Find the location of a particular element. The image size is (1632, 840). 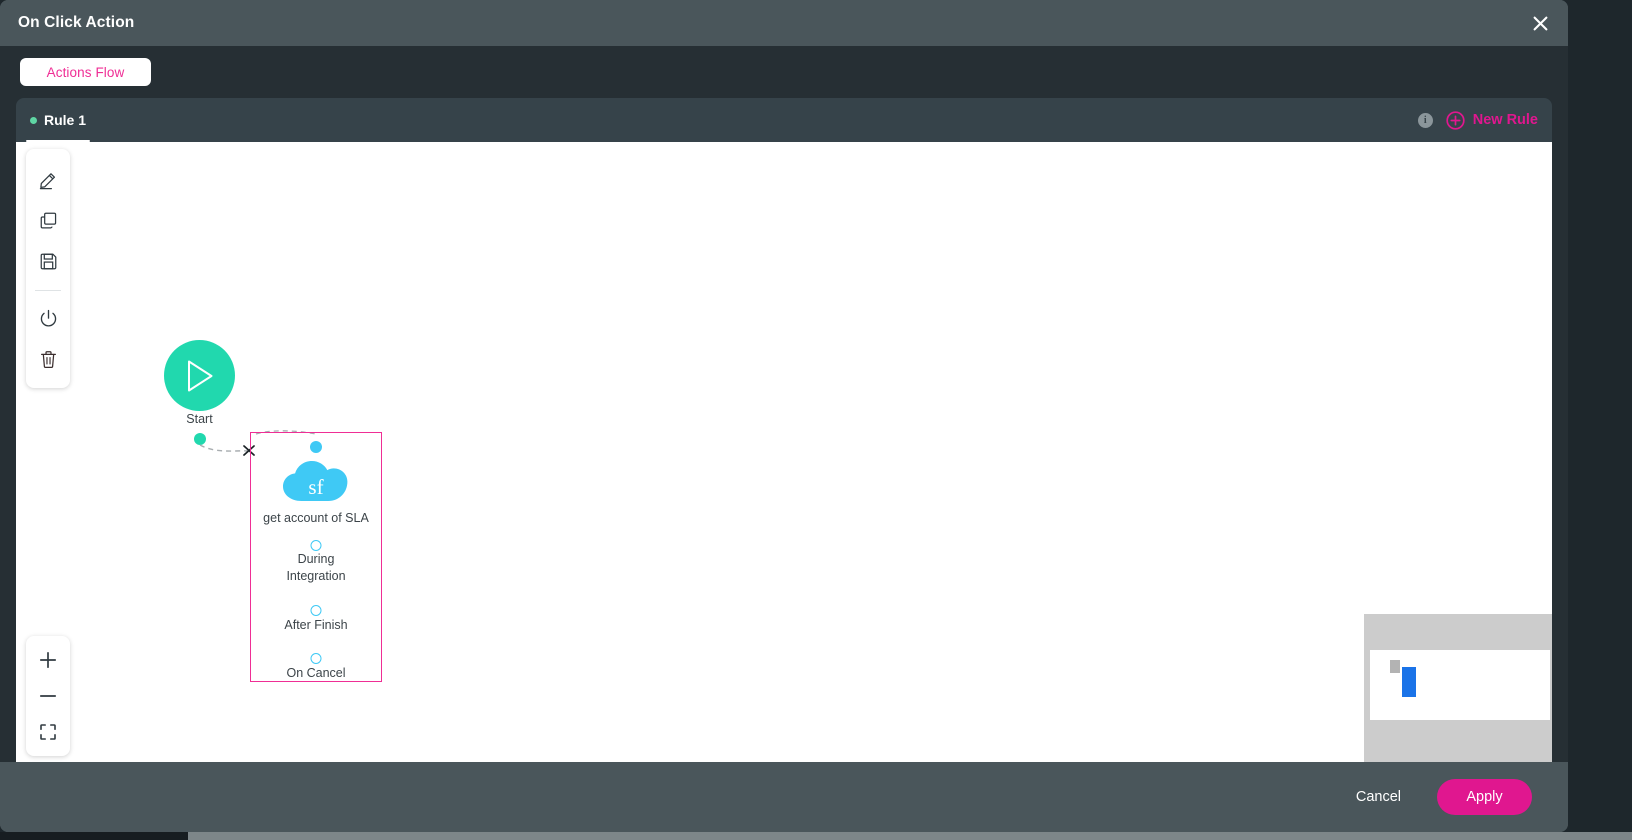

close-icon is located at coordinates (1540, 23).